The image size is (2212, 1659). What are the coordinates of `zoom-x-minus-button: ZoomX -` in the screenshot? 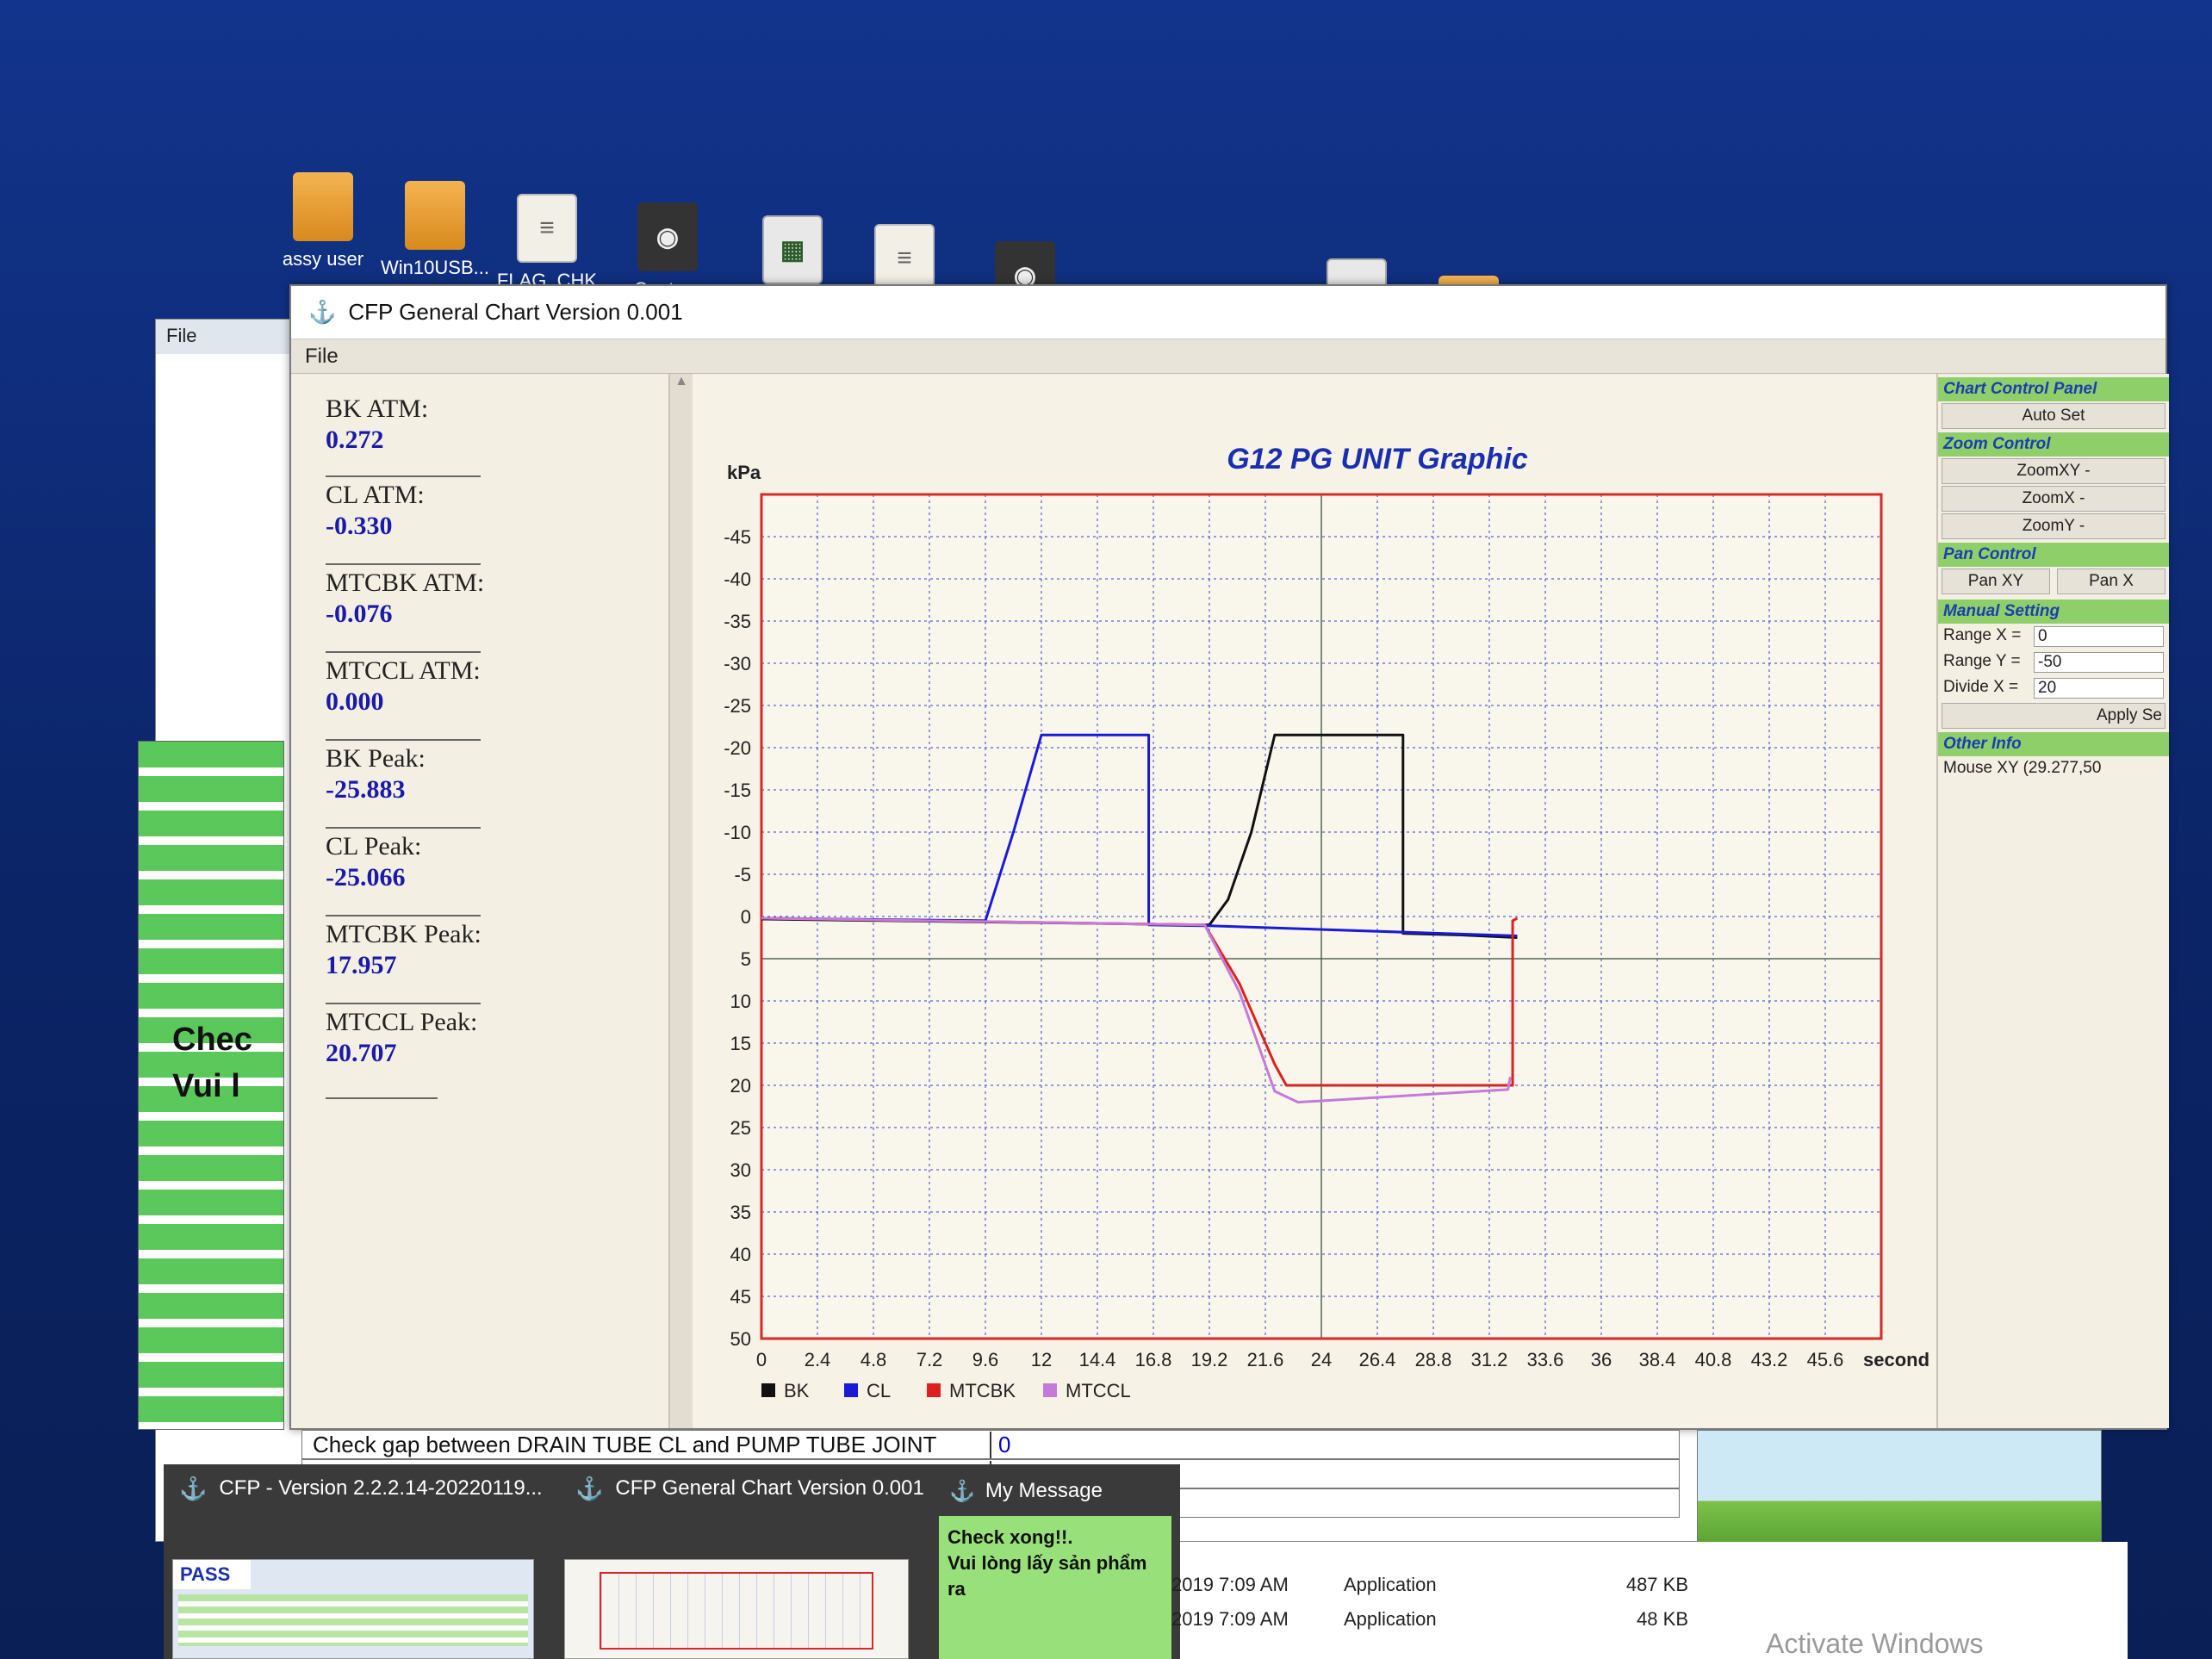 It's located at (2053, 499).